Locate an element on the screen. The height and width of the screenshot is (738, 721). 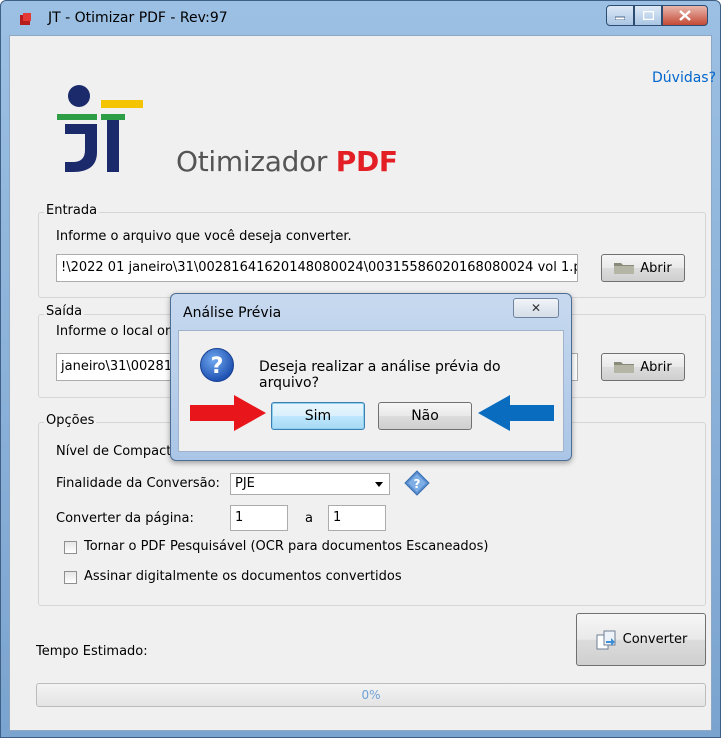
open-input-label: Abrir is located at coordinates (656, 268).